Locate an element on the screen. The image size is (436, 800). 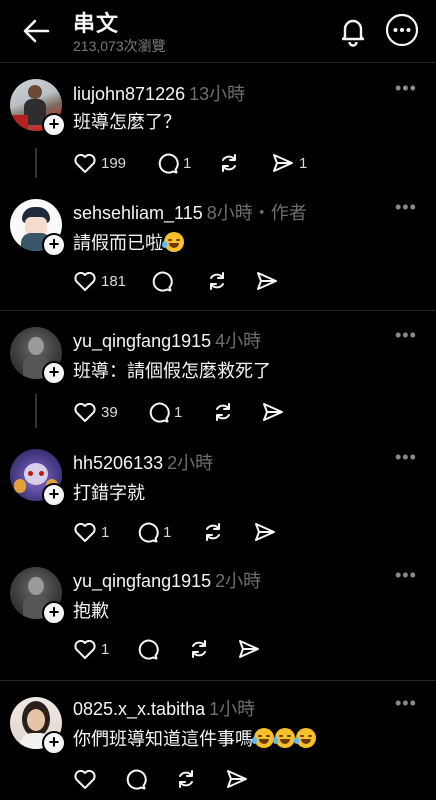
comment-text: 班導怎麼了？ is located at coordinates (127, 122).